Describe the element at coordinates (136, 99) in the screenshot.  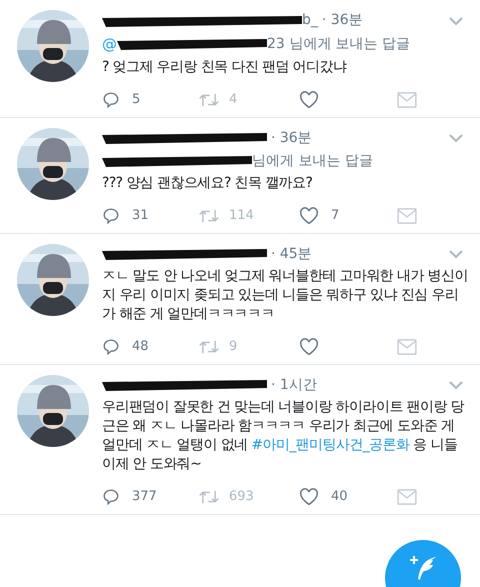
I see `reply-count: 5` at that location.